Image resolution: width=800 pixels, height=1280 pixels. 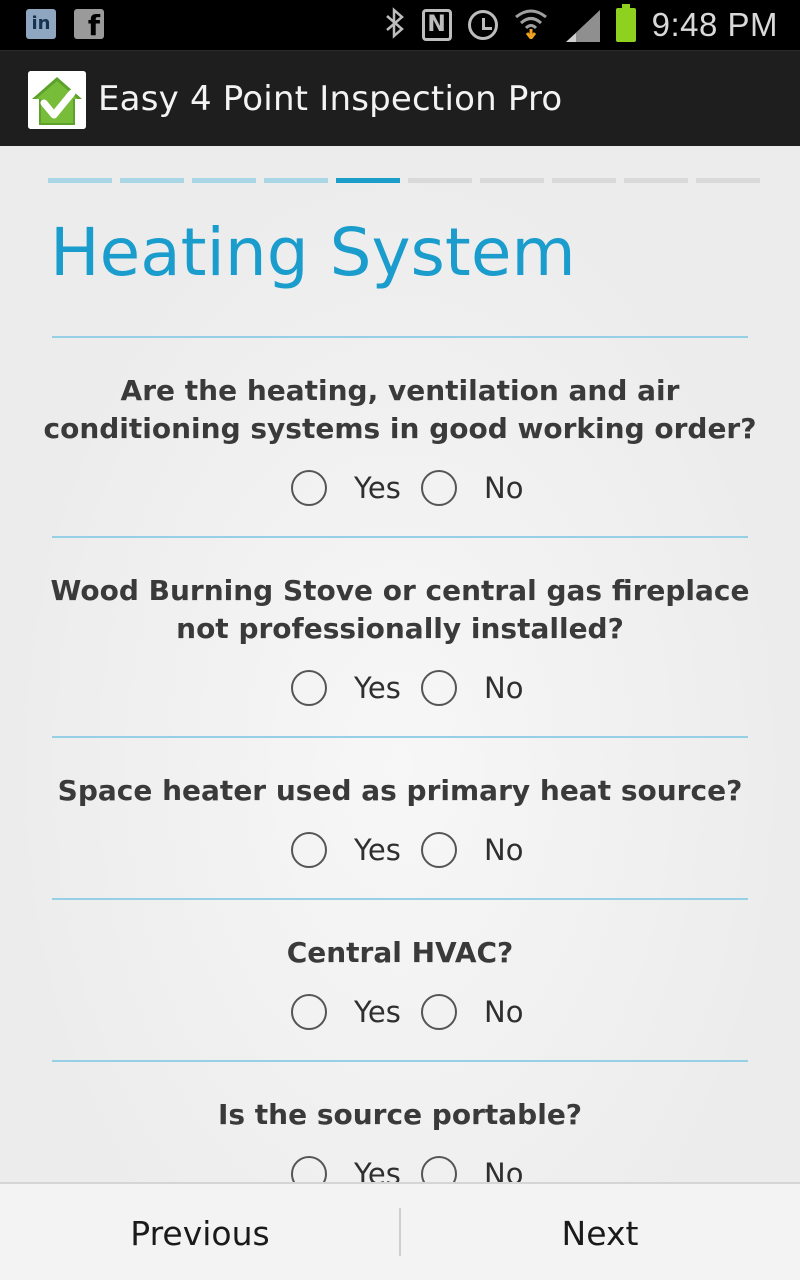 What do you see at coordinates (65, 25) in the screenshot?
I see `status-notifications: in f` at bounding box center [65, 25].